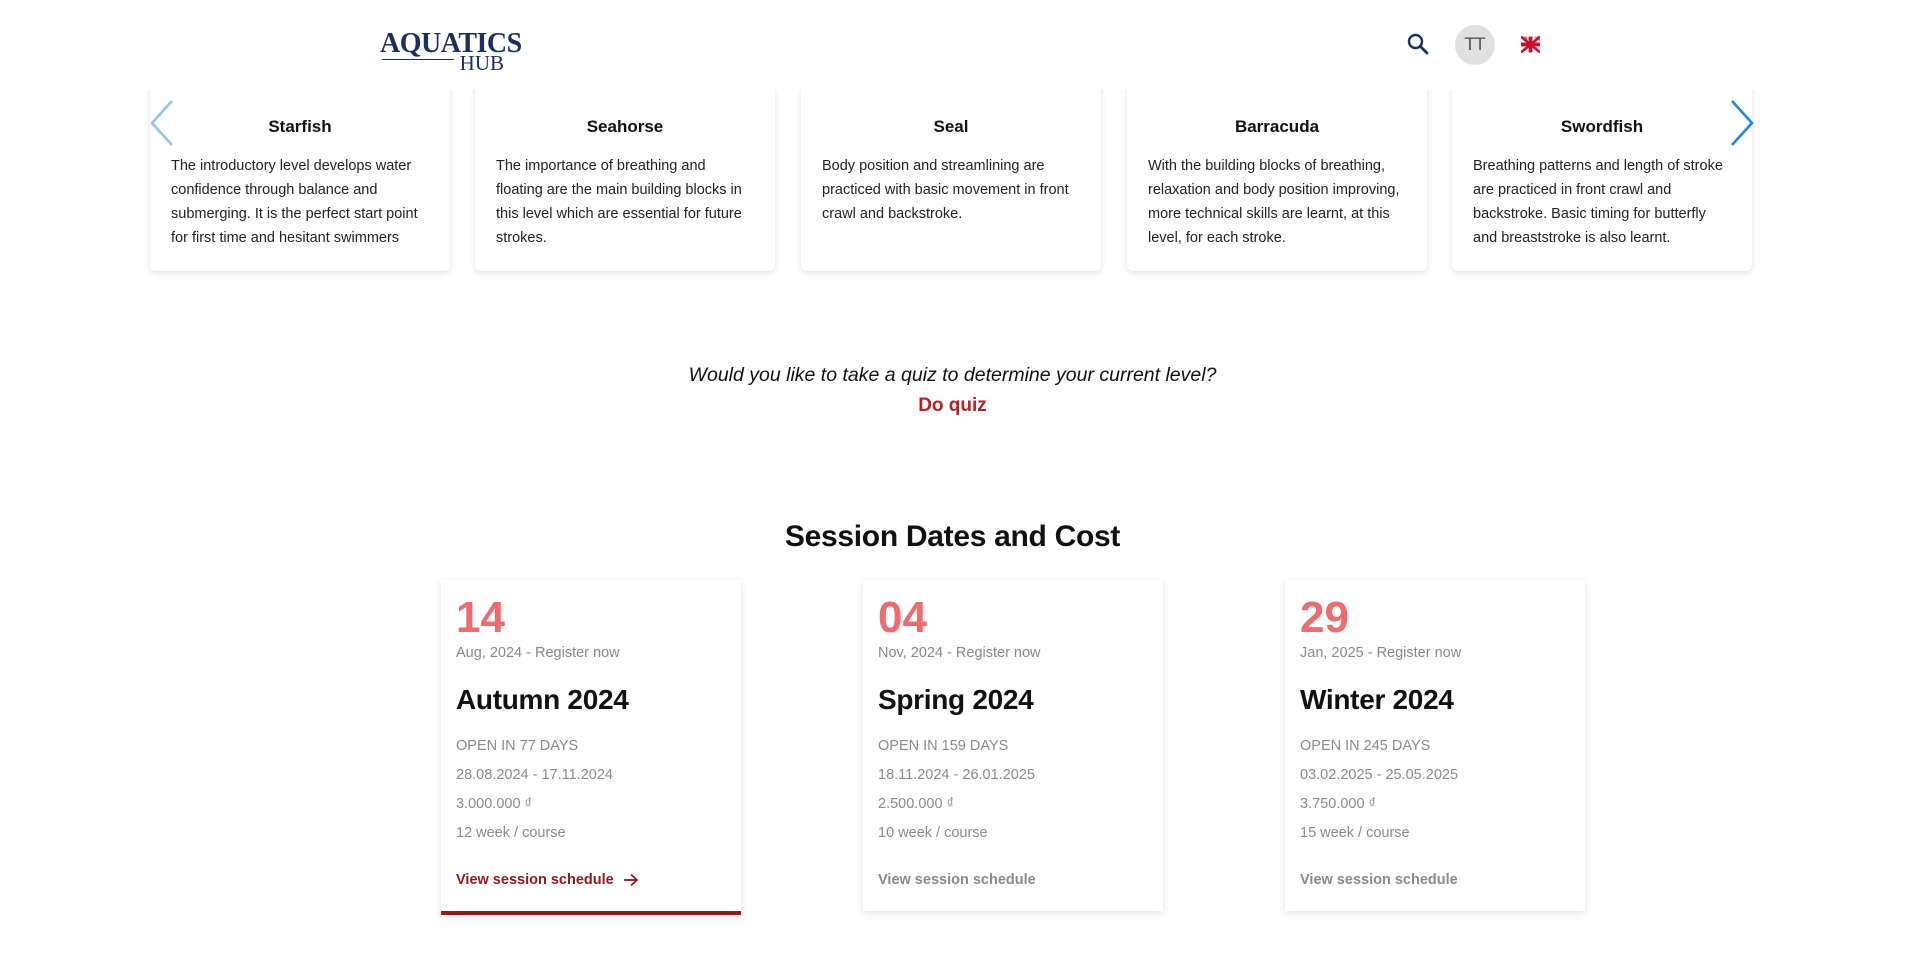  What do you see at coordinates (951, 126) in the screenshot?
I see `level-title: Seal` at bounding box center [951, 126].